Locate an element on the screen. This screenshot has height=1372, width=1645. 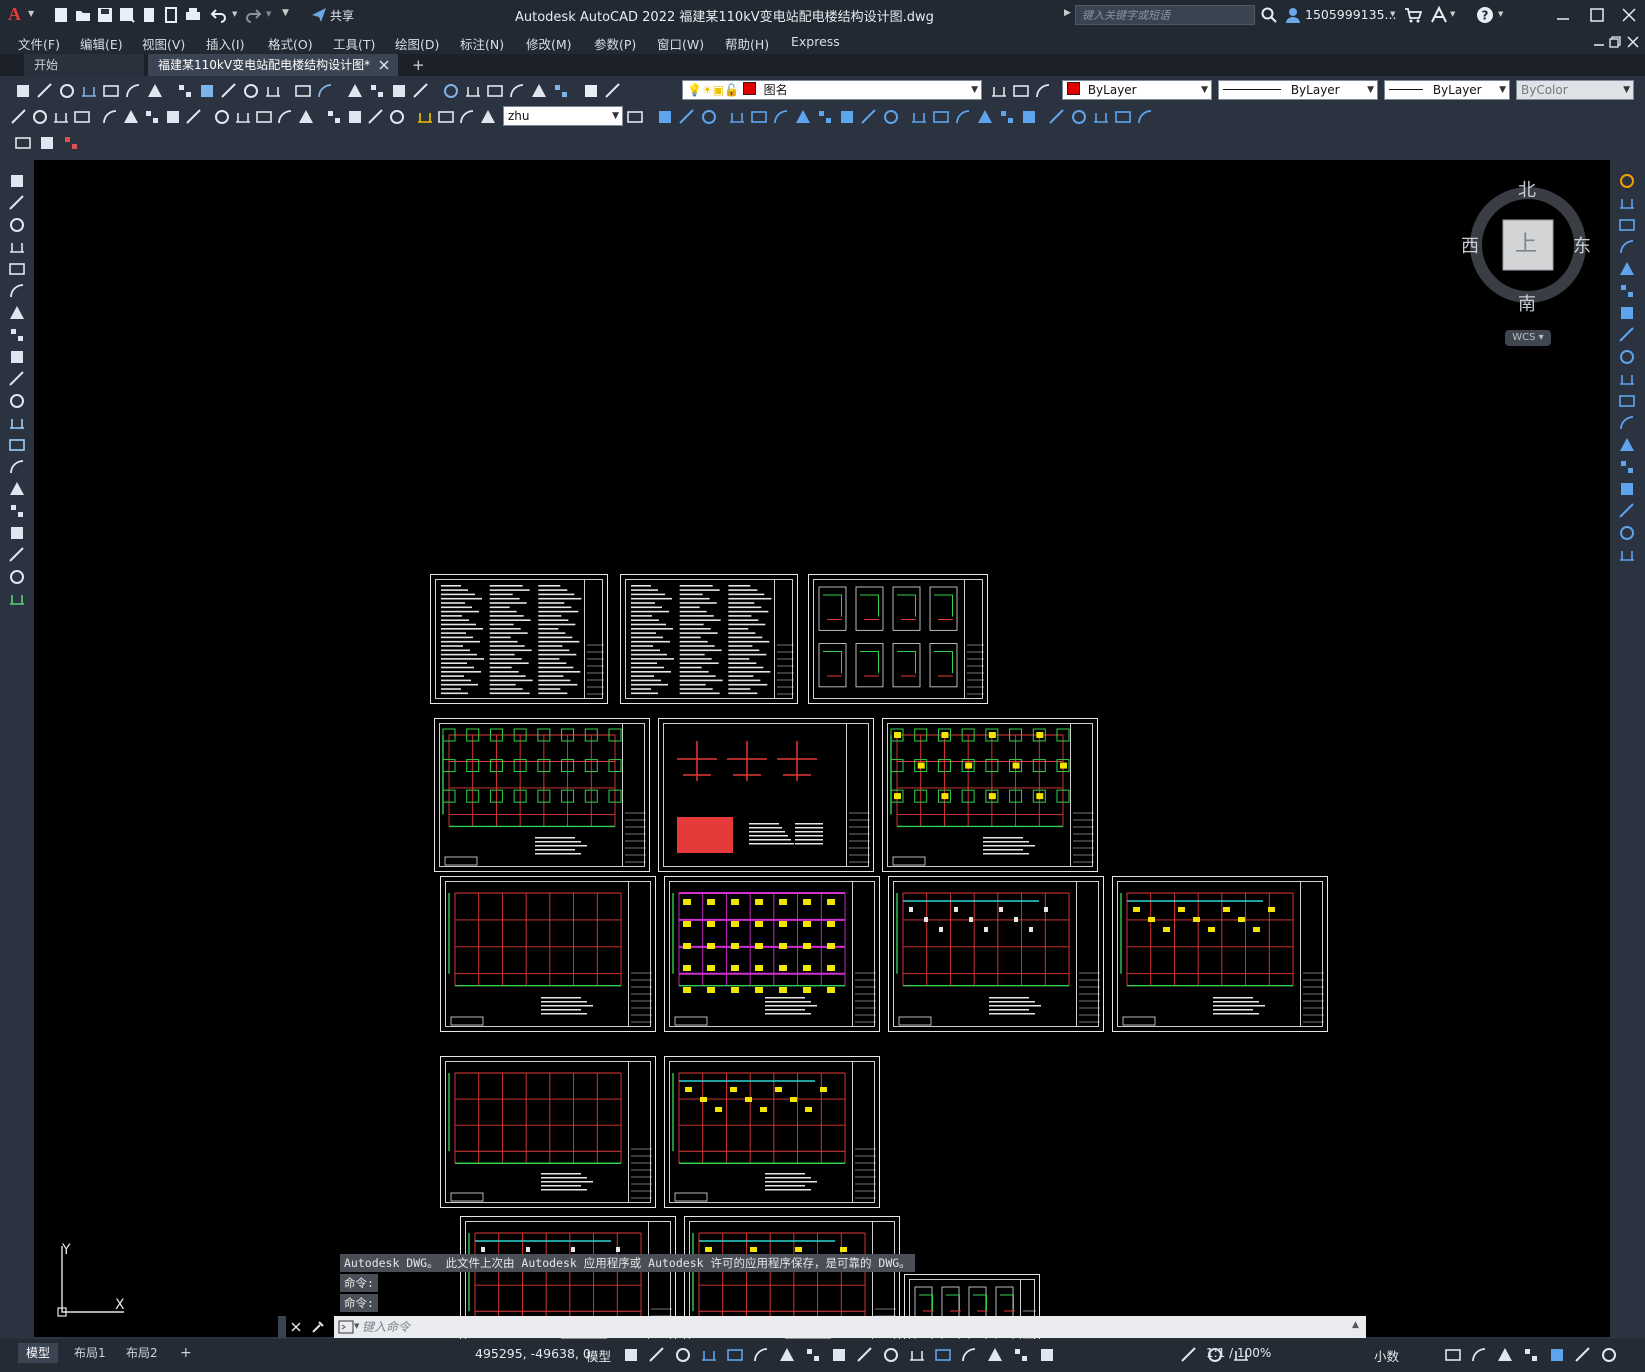
hardware-accel-icon is located at coordinates (1557, 1355).